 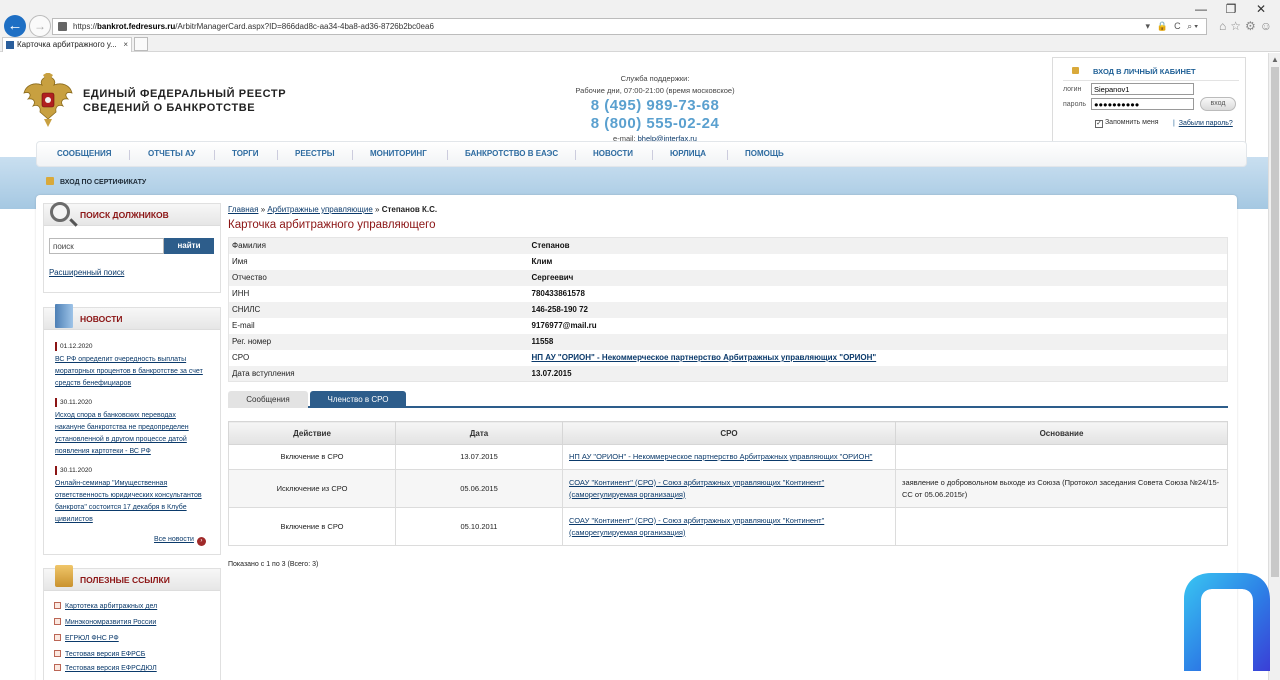 I want to click on page-icon, so click(x=62, y=26).